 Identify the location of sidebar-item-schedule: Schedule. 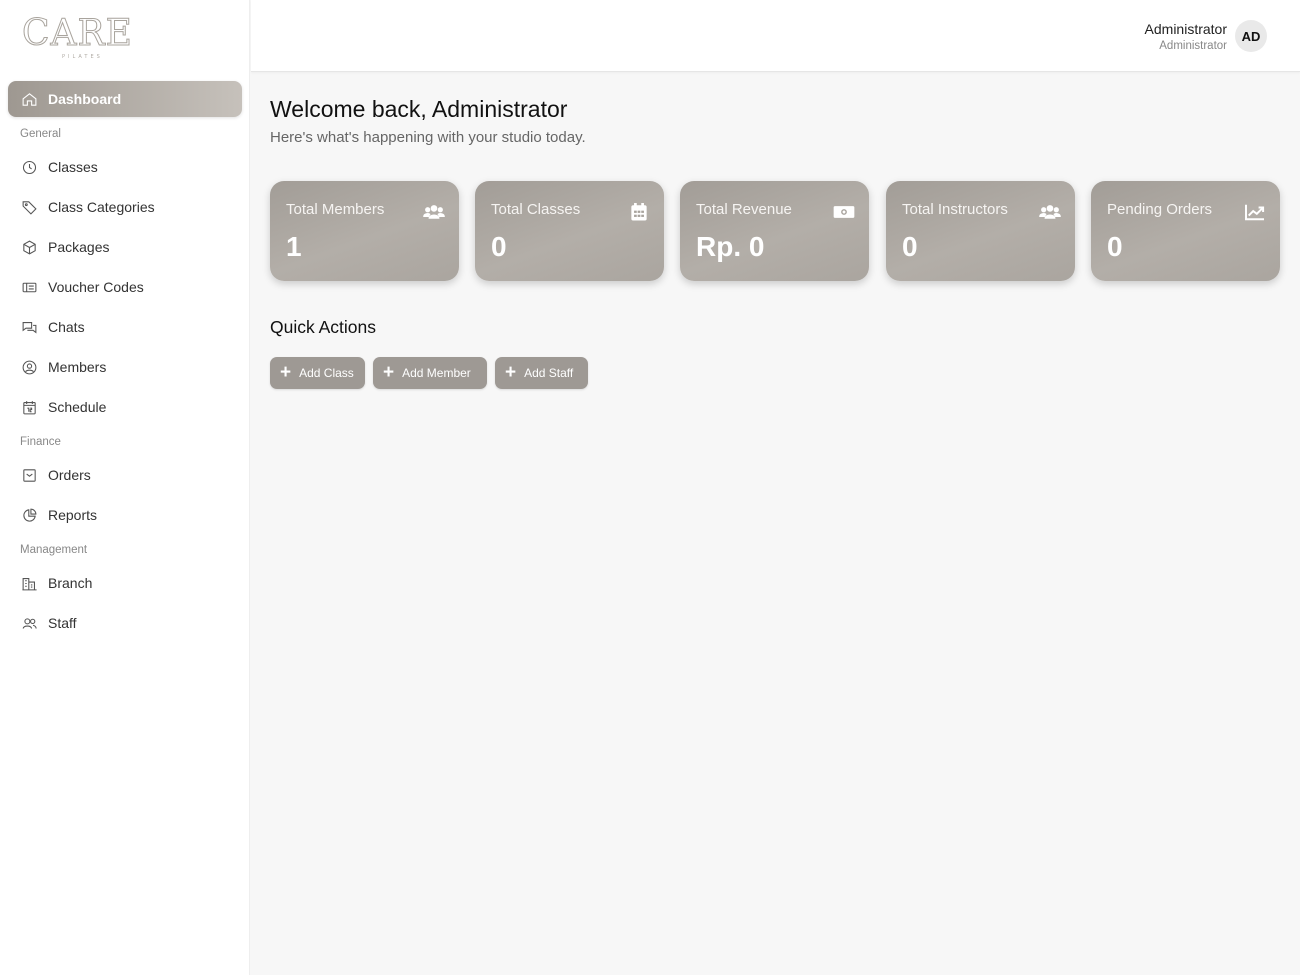
(125, 407).